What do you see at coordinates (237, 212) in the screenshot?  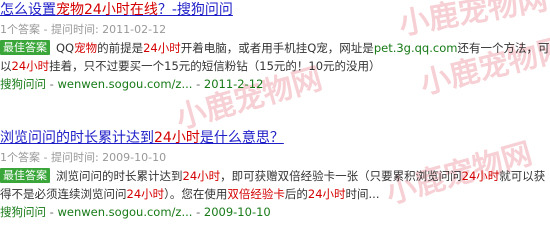 I see `source-date: 2009-10-10` at bounding box center [237, 212].